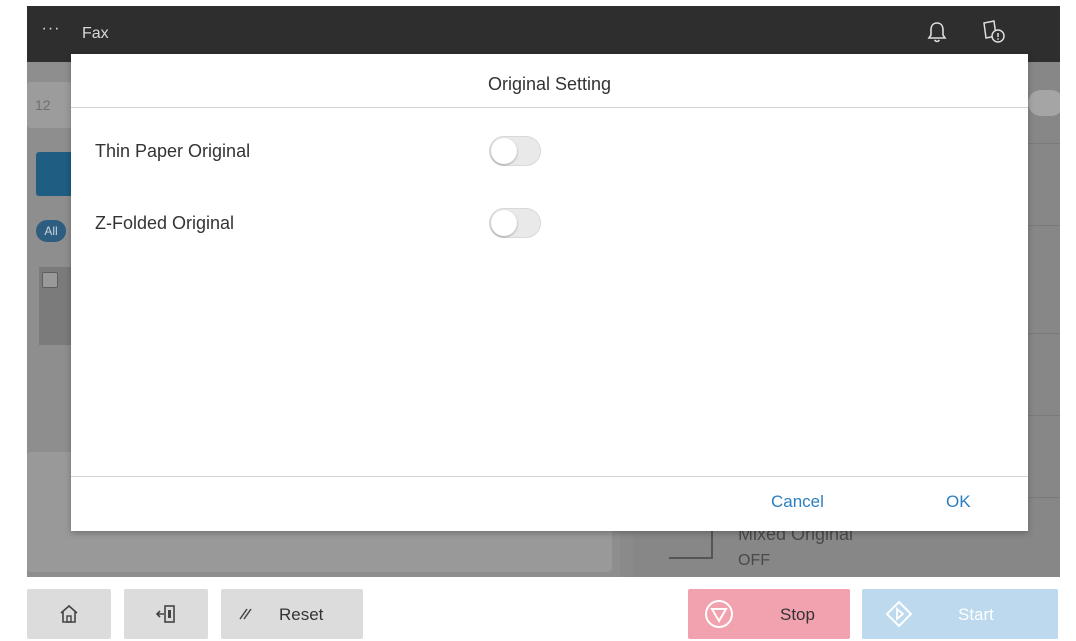 The height and width of the screenshot is (641, 1076). I want to click on stop-label: Stop, so click(797, 614).